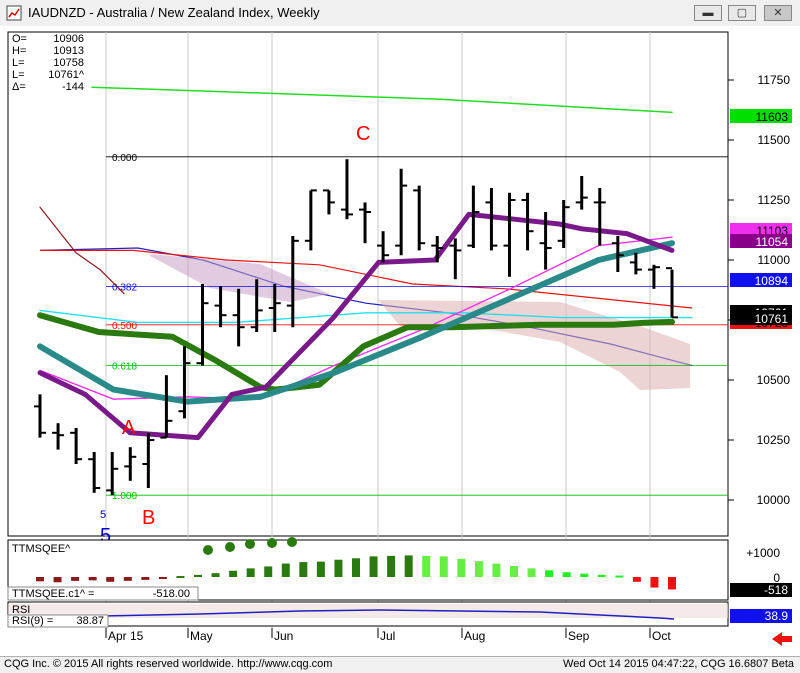 The image size is (800, 673). What do you see at coordinates (387, 636) in the screenshot?
I see `x-tick-label: Jul` at bounding box center [387, 636].